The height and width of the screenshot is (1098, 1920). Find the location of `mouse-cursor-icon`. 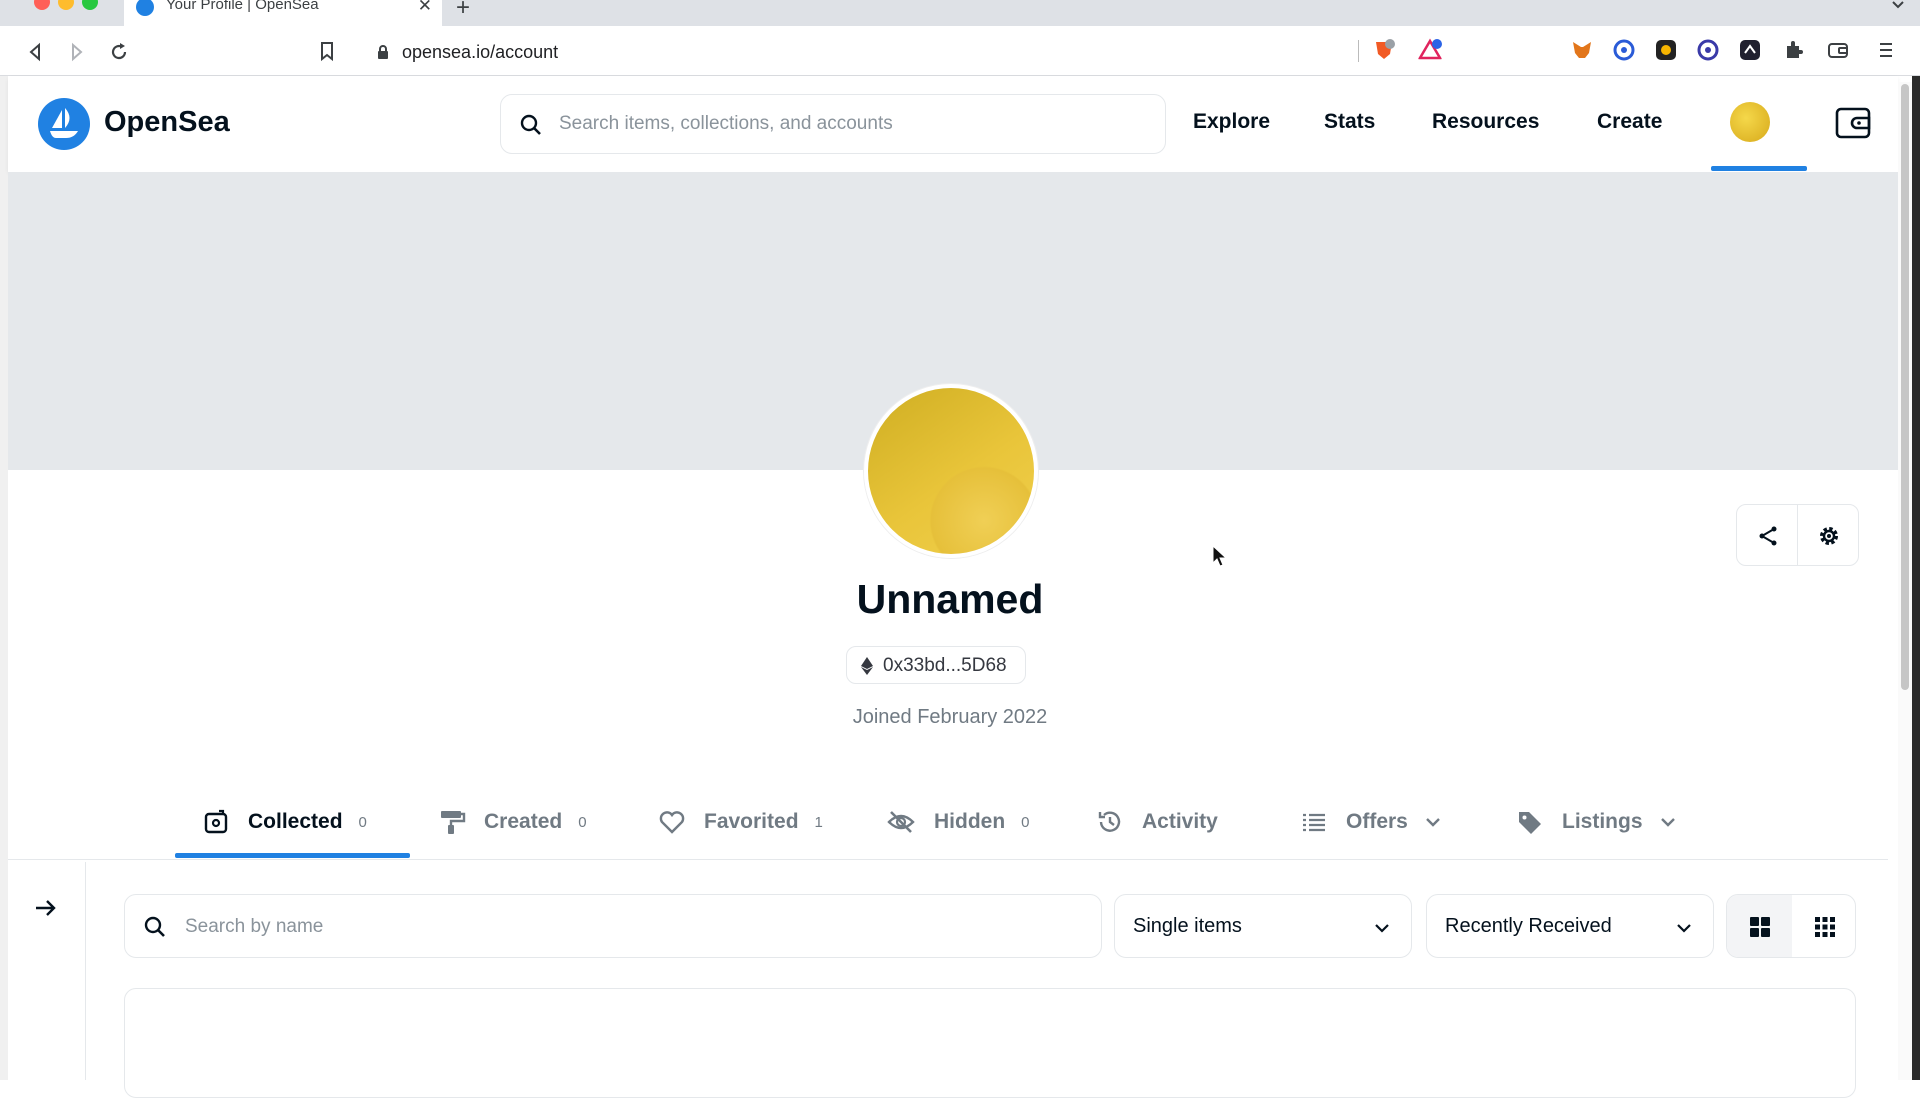

mouse-cursor-icon is located at coordinates (1220, 556).